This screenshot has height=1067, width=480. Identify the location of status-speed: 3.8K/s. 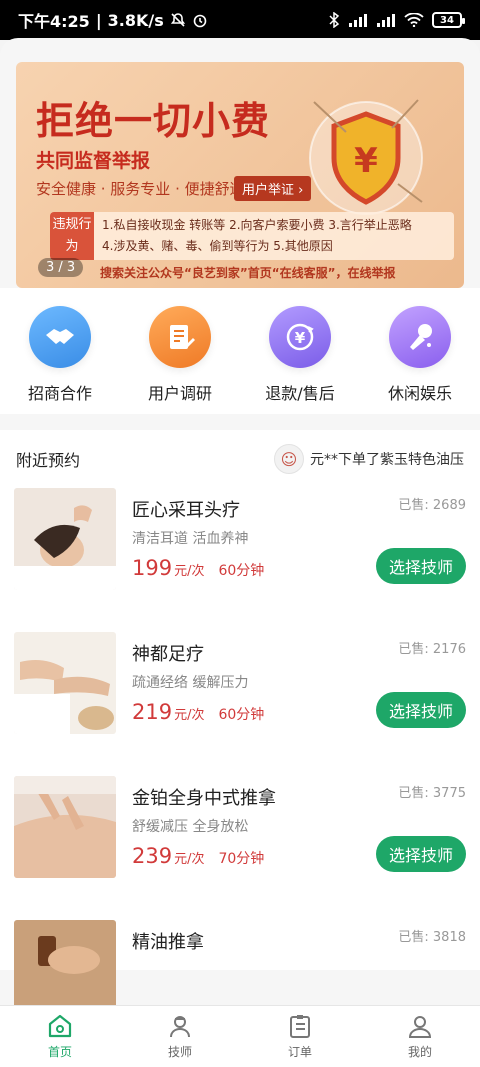
(135, 20).